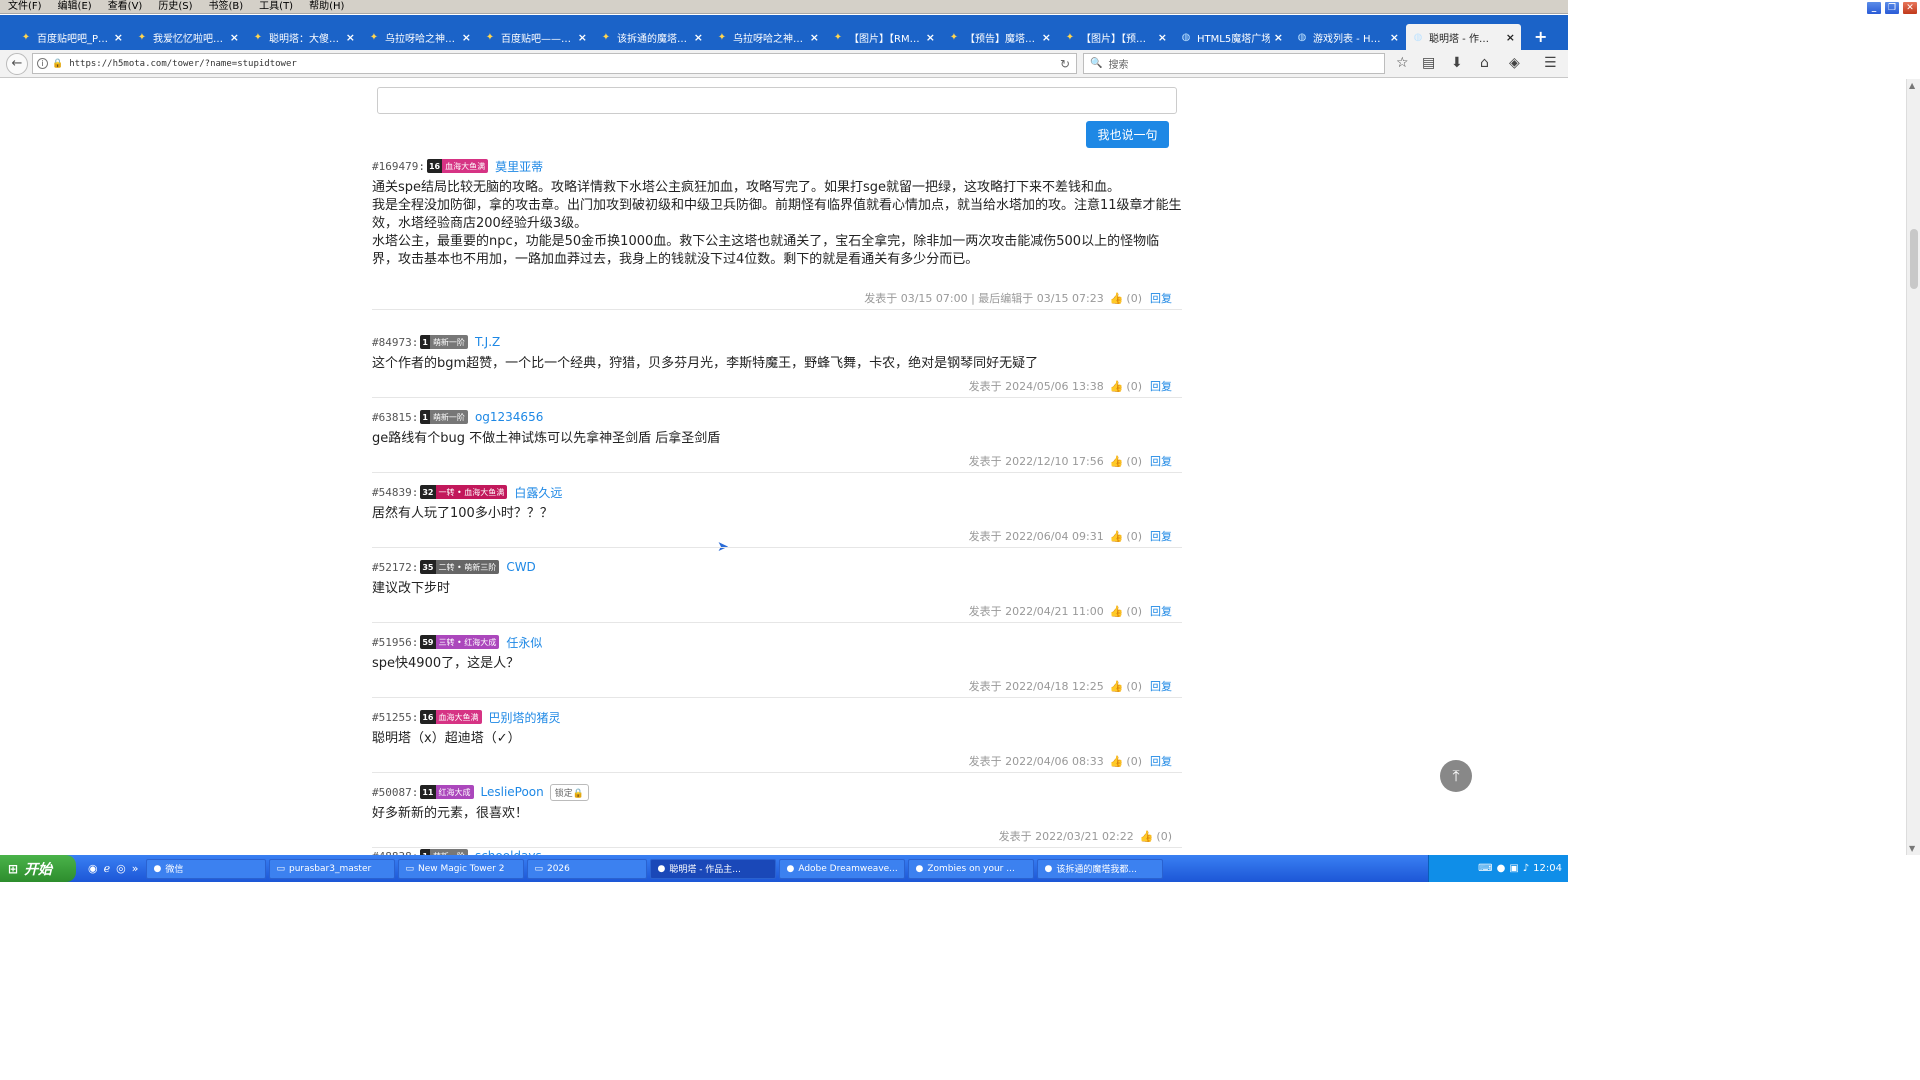  I want to click on menu-item: 帮助(H), so click(326, 7).